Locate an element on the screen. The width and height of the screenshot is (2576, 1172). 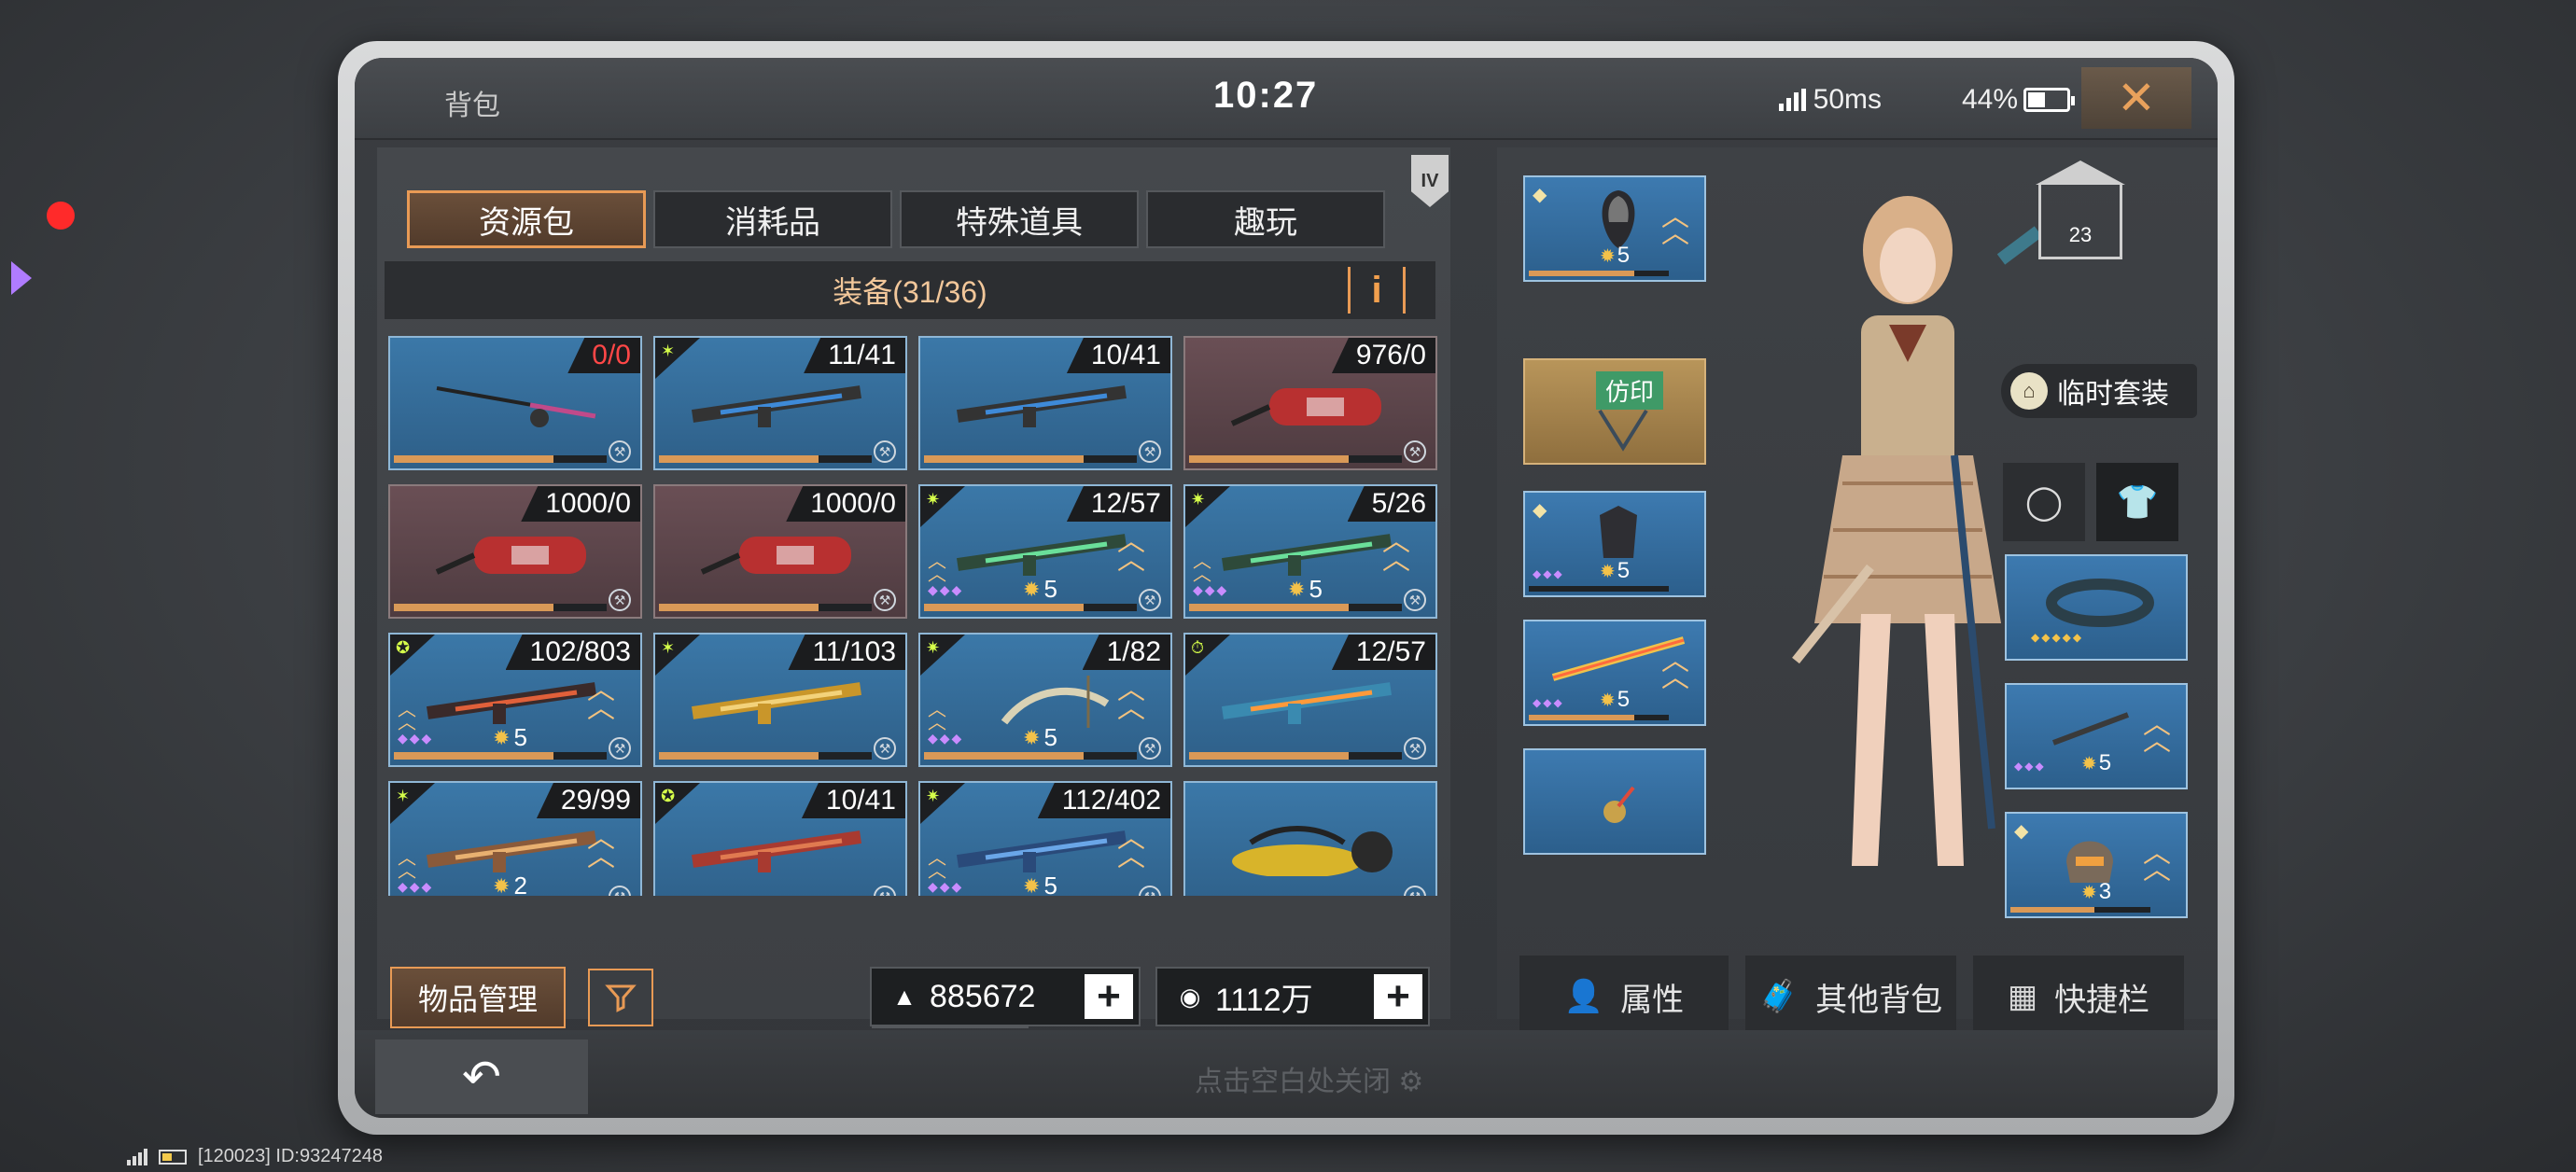
inventory-item: ⚒ is located at coordinates (1310, 838).